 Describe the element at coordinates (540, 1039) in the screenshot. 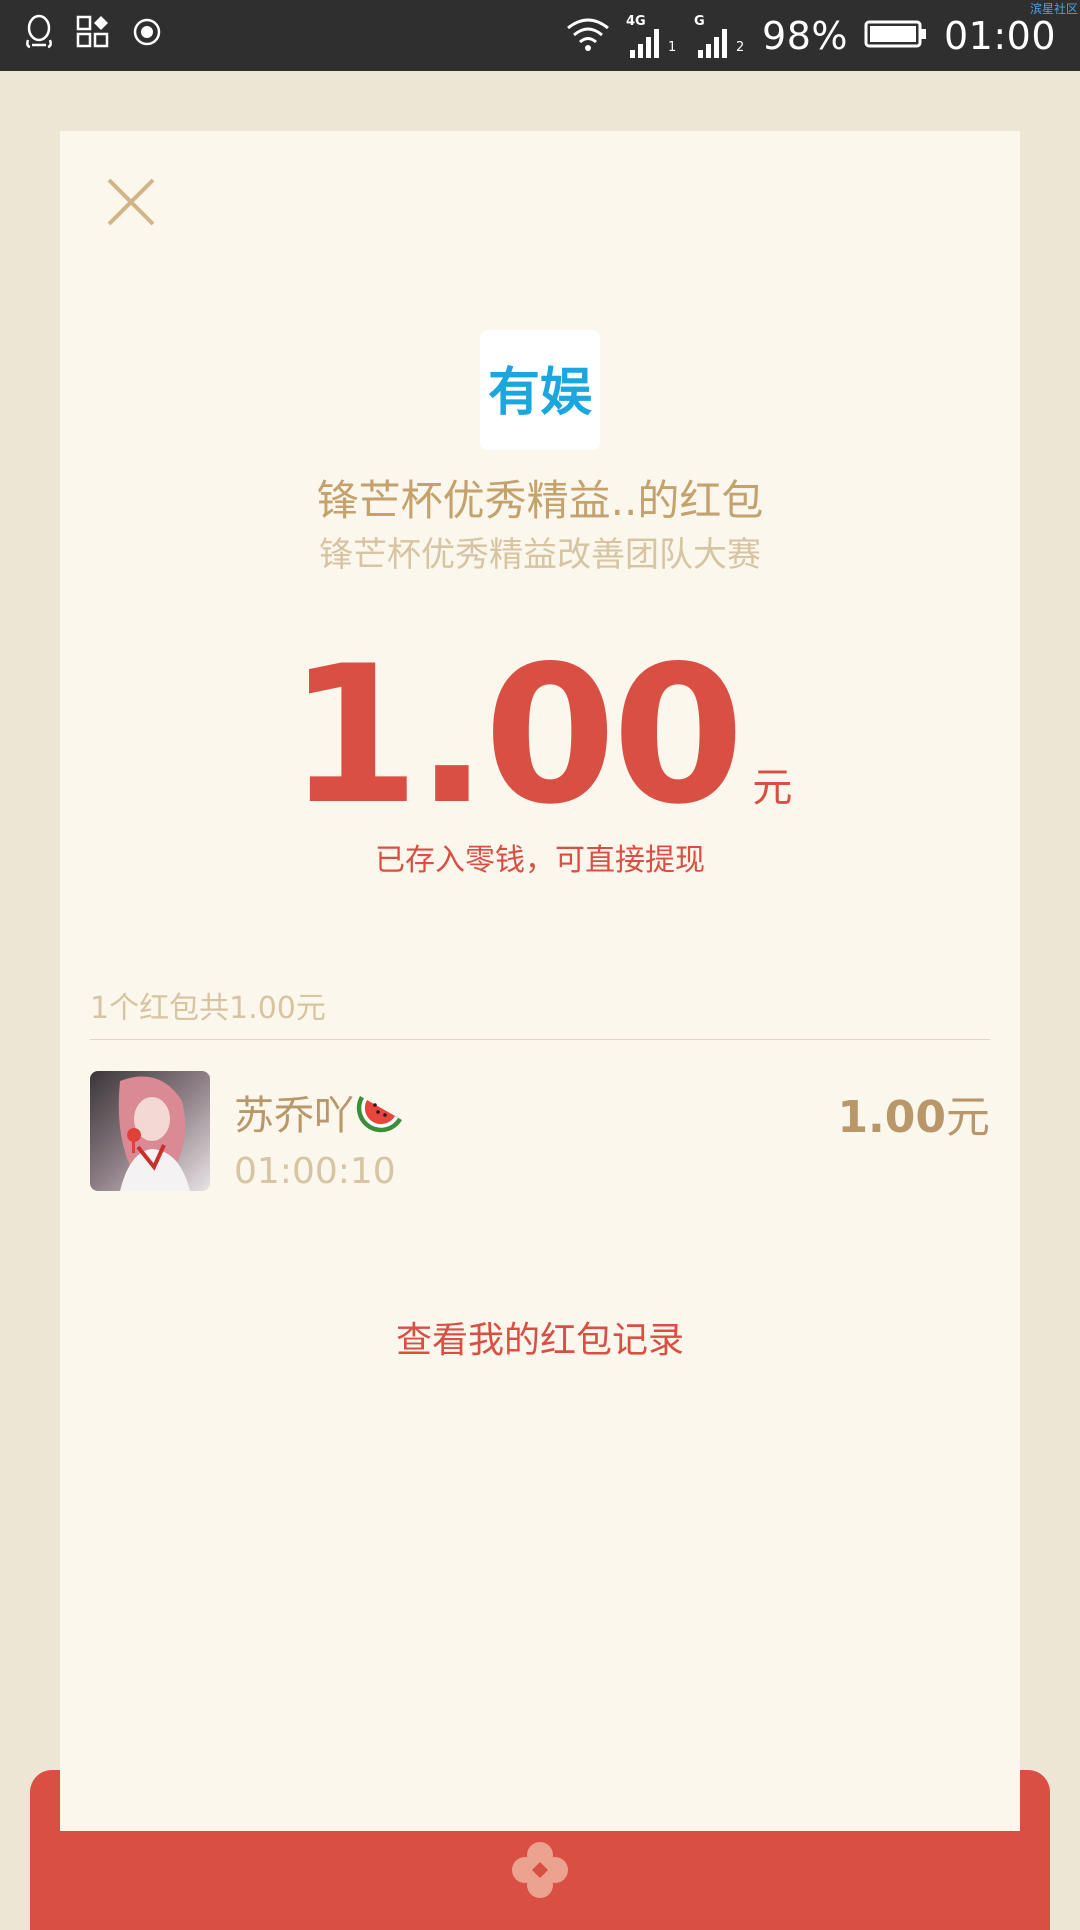

I see `divider` at that location.